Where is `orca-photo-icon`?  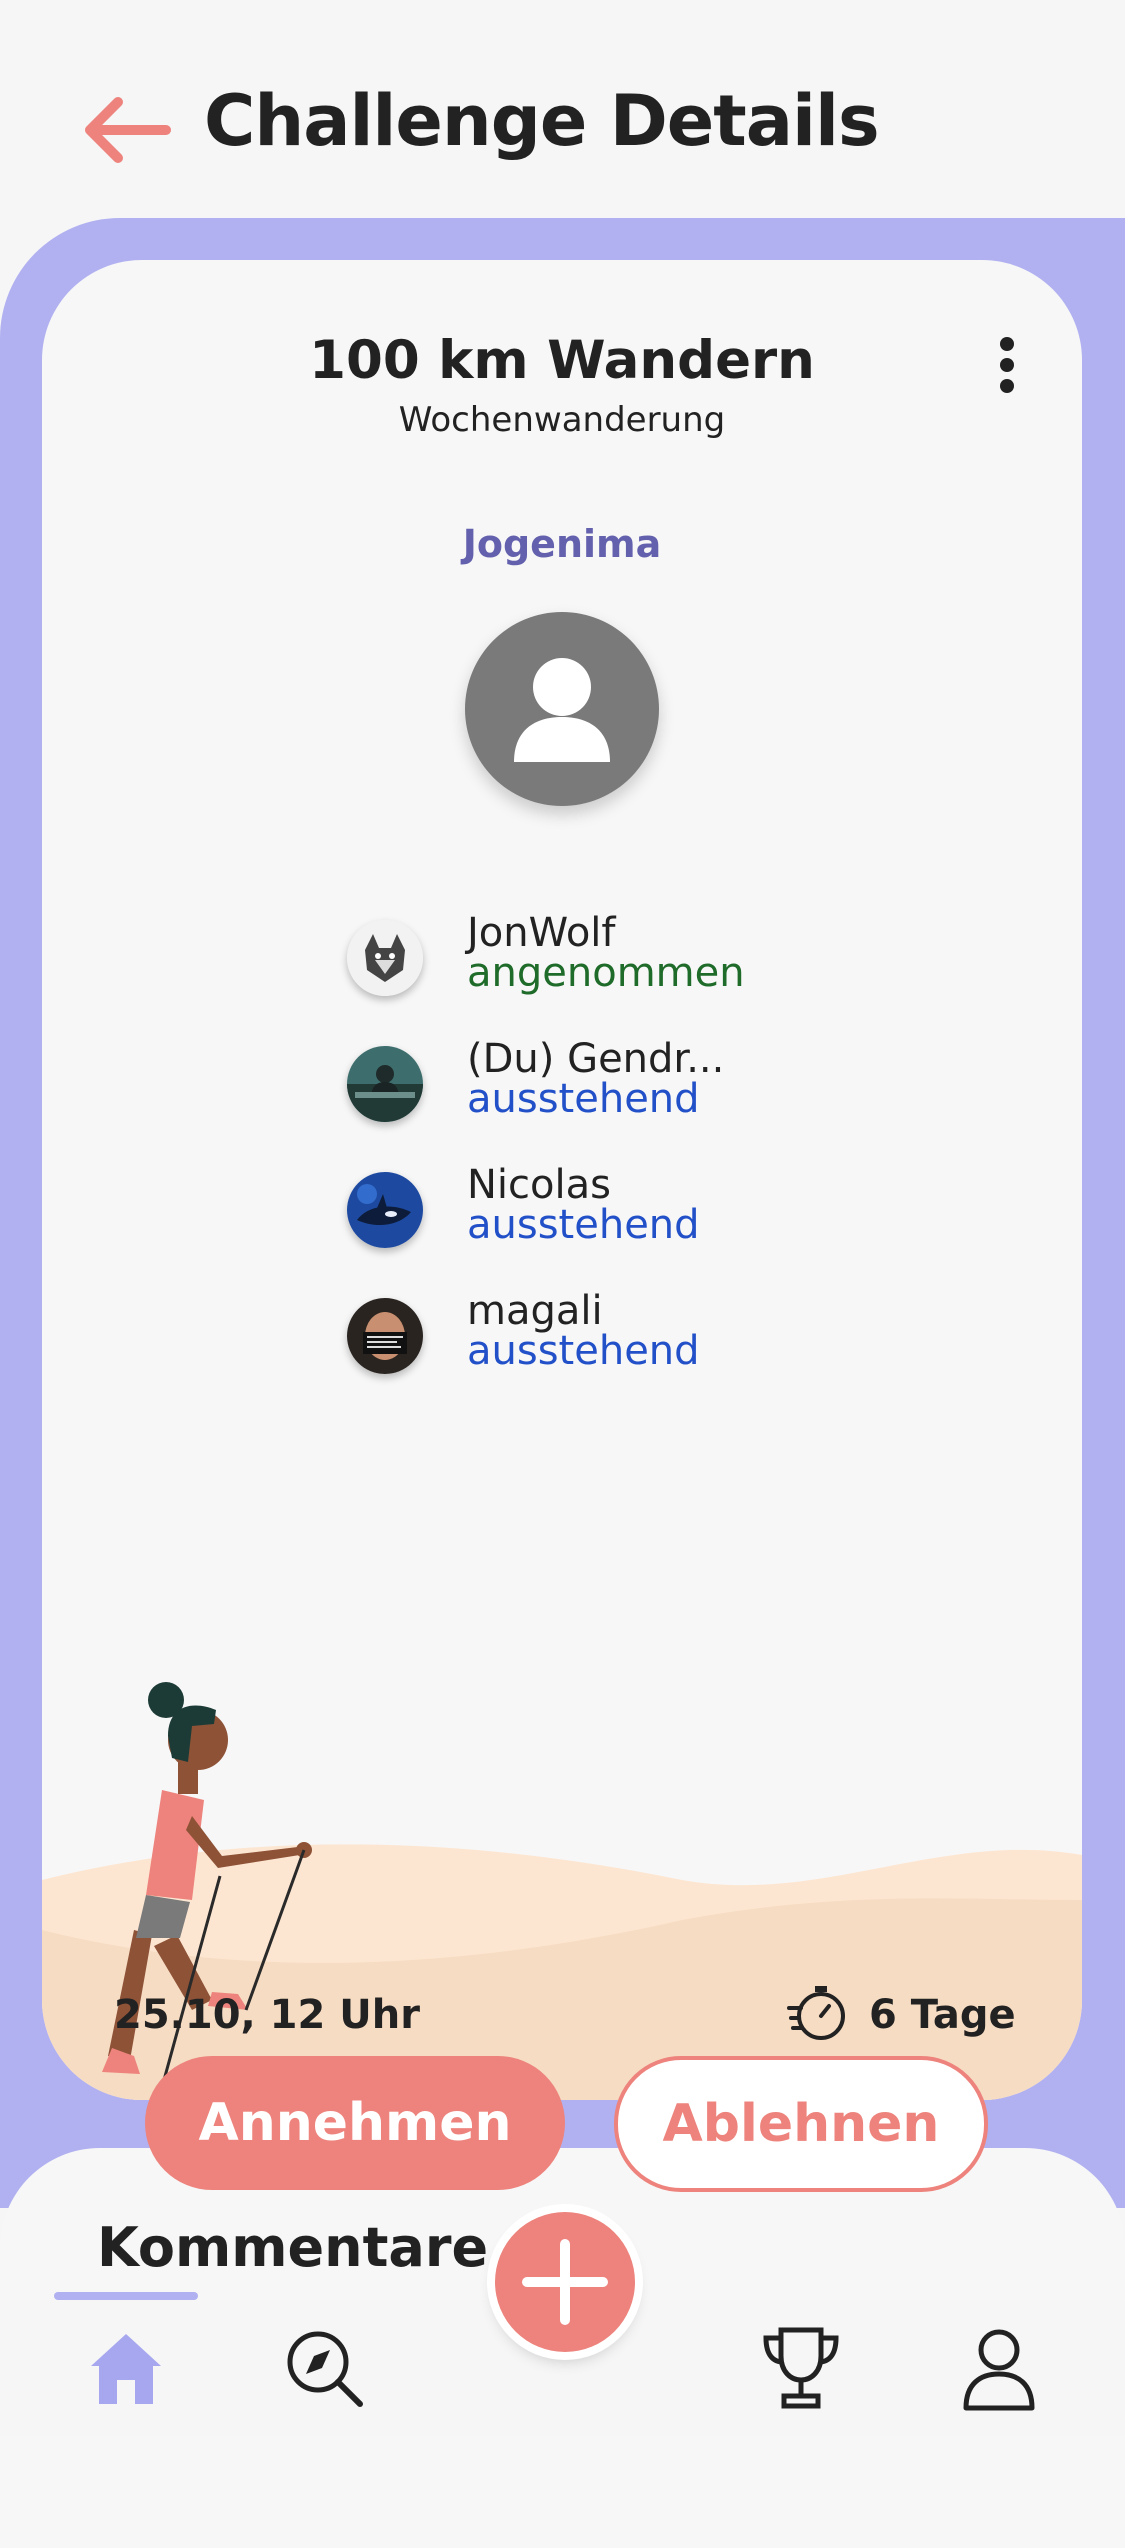 orca-photo-icon is located at coordinates (385, 1210).